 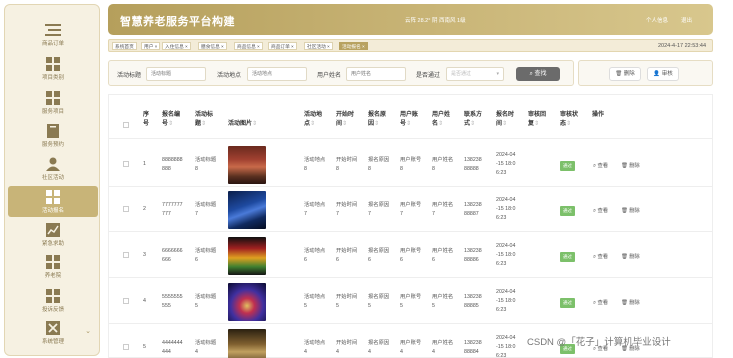 I want to click on cell-no: 3, so click(x=144, y=255).